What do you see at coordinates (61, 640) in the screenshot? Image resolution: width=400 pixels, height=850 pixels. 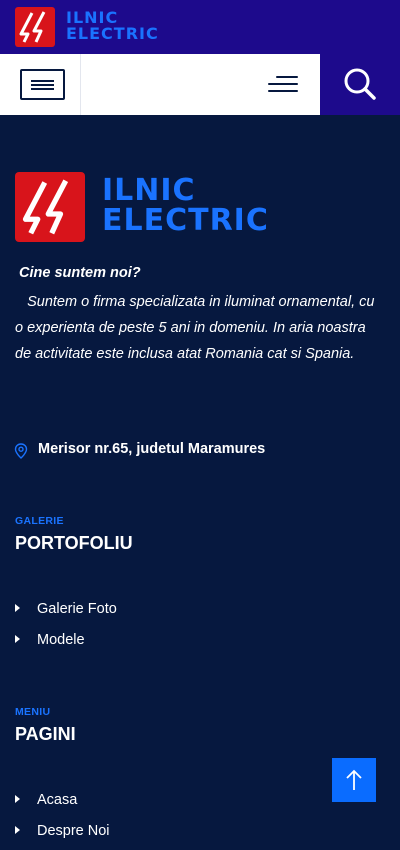 I see `link-label: Modele` at bounding box center [61, 640].